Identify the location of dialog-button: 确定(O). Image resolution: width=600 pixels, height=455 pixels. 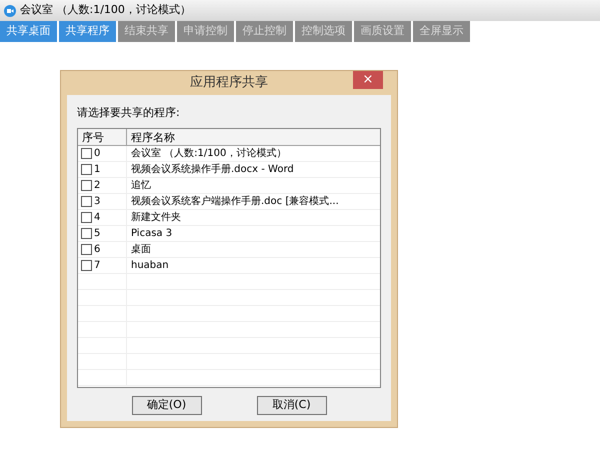
(167, 405).